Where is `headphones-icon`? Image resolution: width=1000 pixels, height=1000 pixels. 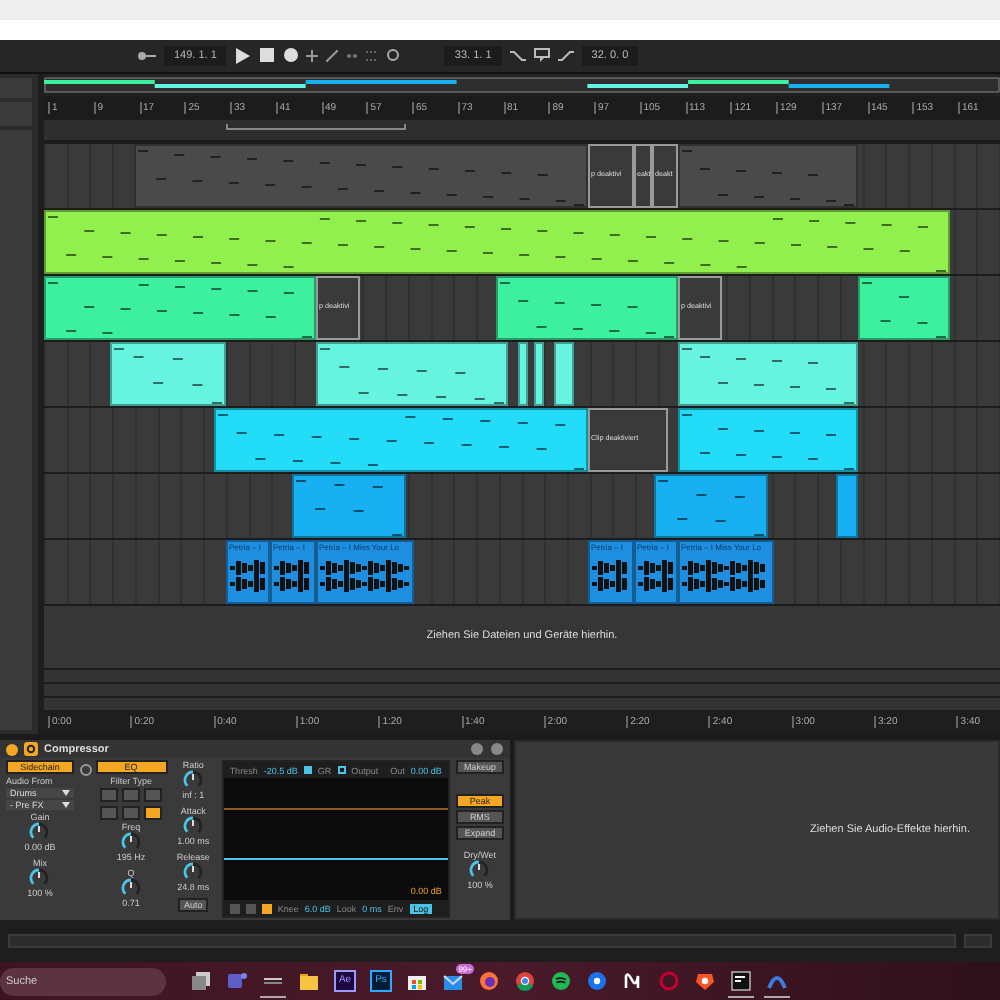
headphones-icon is located at coordinates (86, 770).